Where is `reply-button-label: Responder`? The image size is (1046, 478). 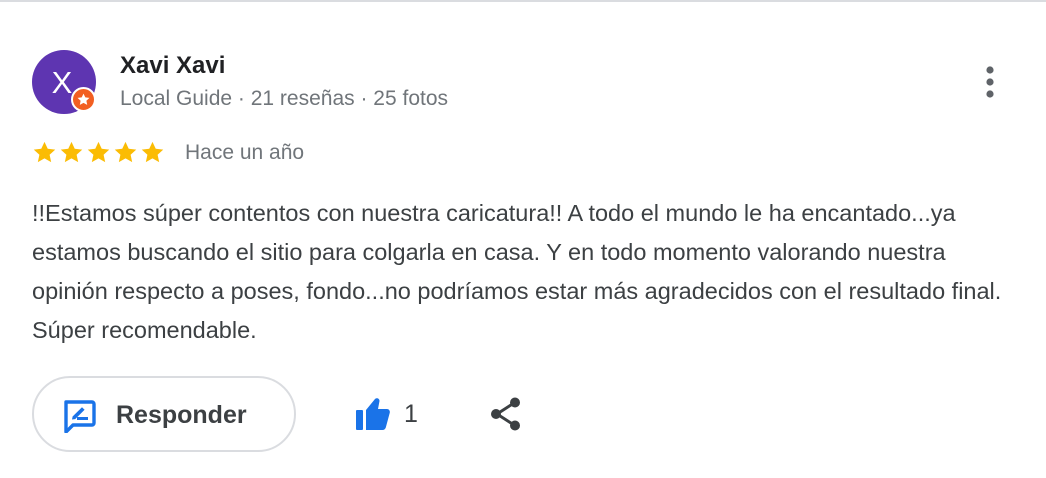
reply-button-label: Responder is located at coordinates (181, 415).